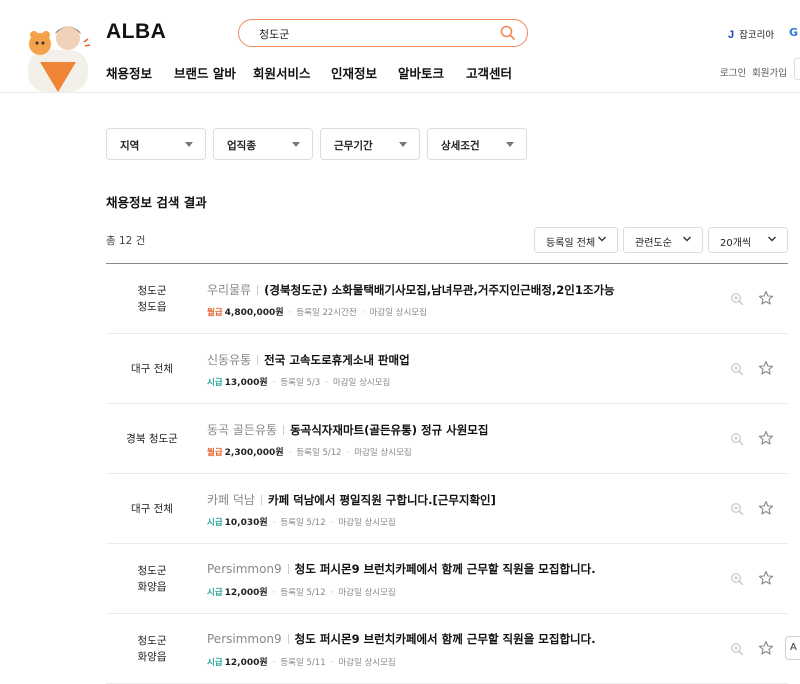 The width and height of the screenshot is (800, 684). What do you see at coordinates (205, 72) in the screenshot?
I see `nav-item-brand-alba: 브랜드 알바` at bounding box center [205, 72].